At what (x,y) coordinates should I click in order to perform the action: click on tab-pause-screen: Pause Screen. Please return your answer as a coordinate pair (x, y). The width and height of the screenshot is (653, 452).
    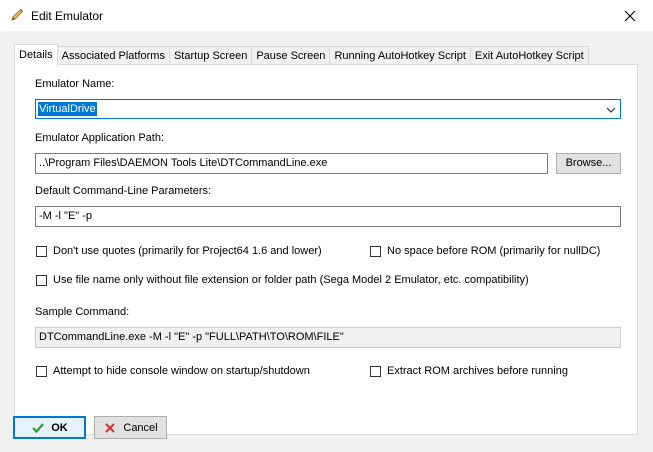
    Looking at the image, I should click on (291, 55).